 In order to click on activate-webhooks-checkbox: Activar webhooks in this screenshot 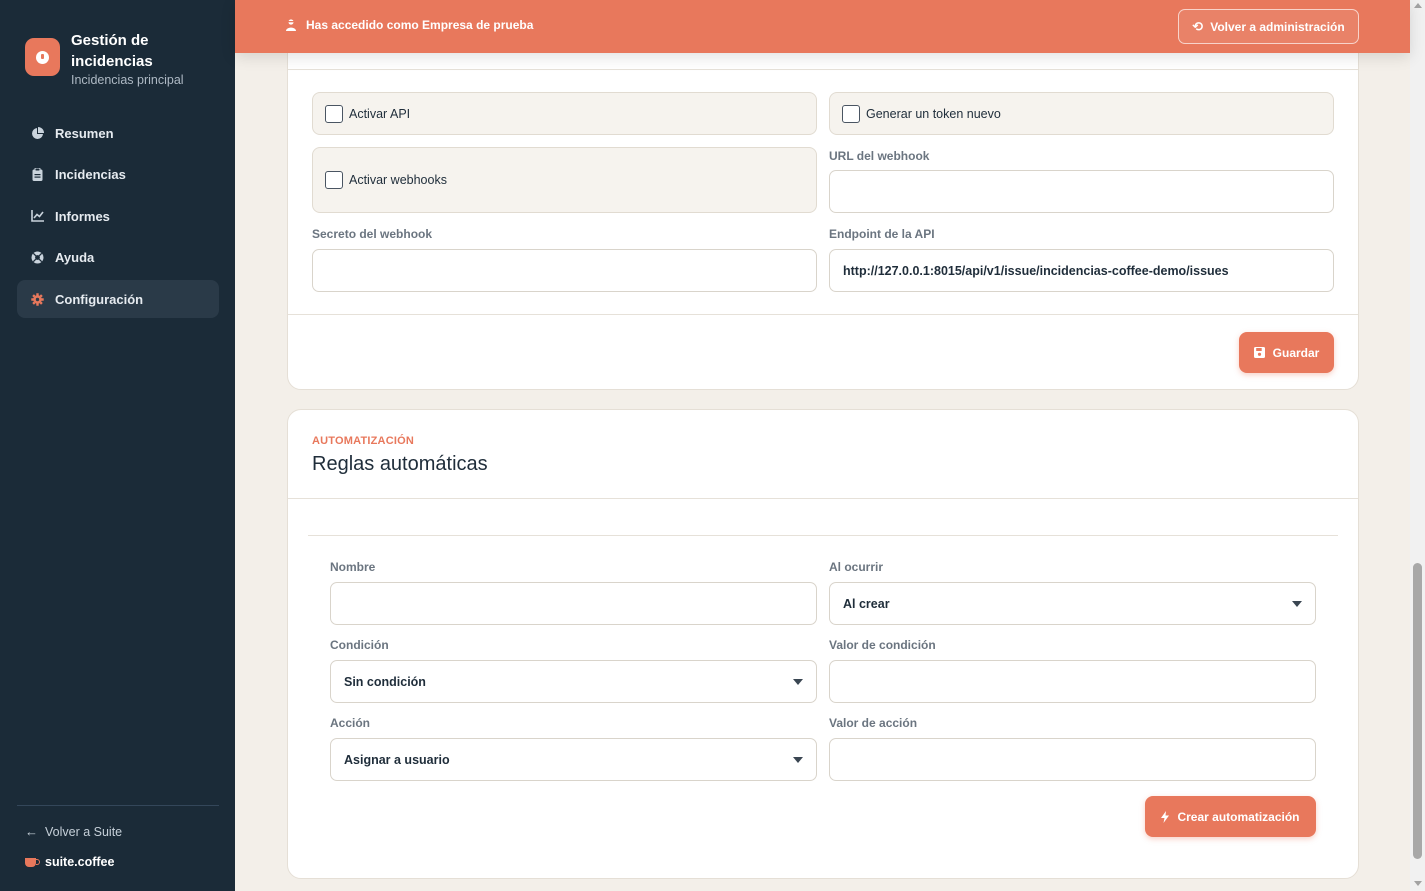, I will do `click(564, 180)`.